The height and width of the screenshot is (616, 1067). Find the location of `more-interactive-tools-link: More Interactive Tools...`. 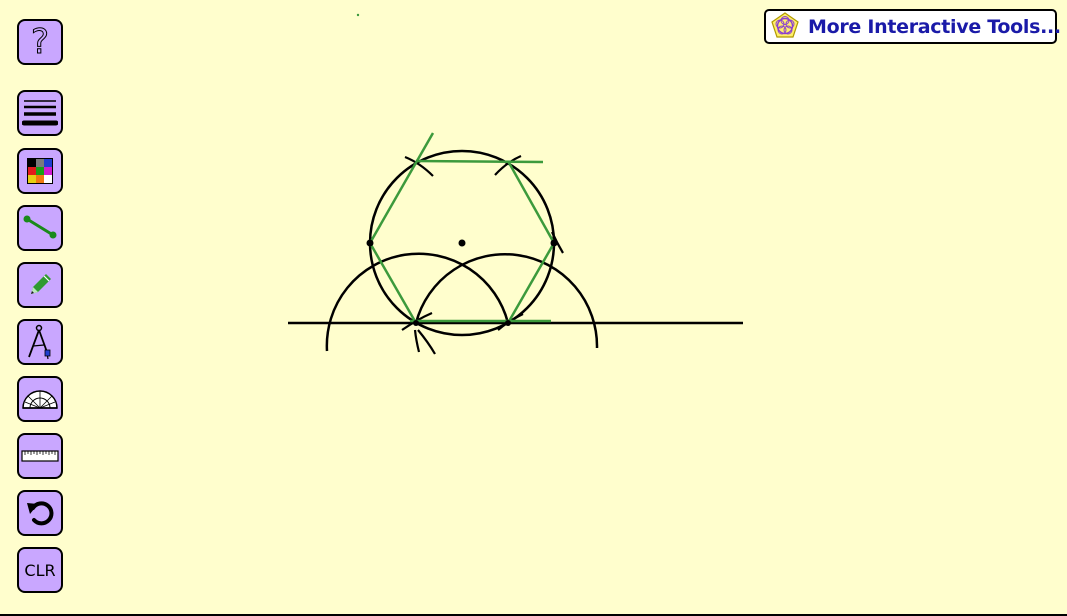

more-interactive-tools-link: More Interactive Tools... is located at coordinates (912, 26).